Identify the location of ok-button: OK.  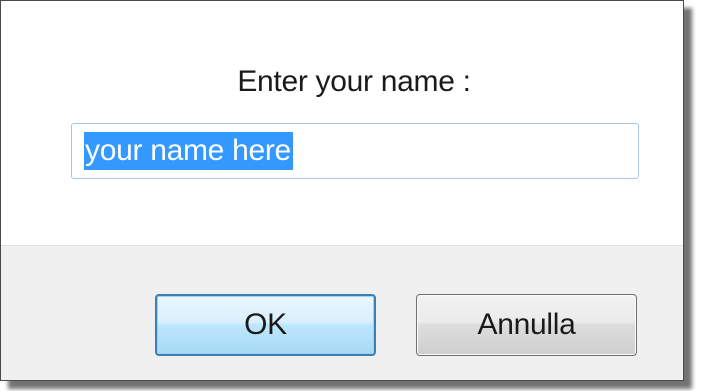
(265, 325).